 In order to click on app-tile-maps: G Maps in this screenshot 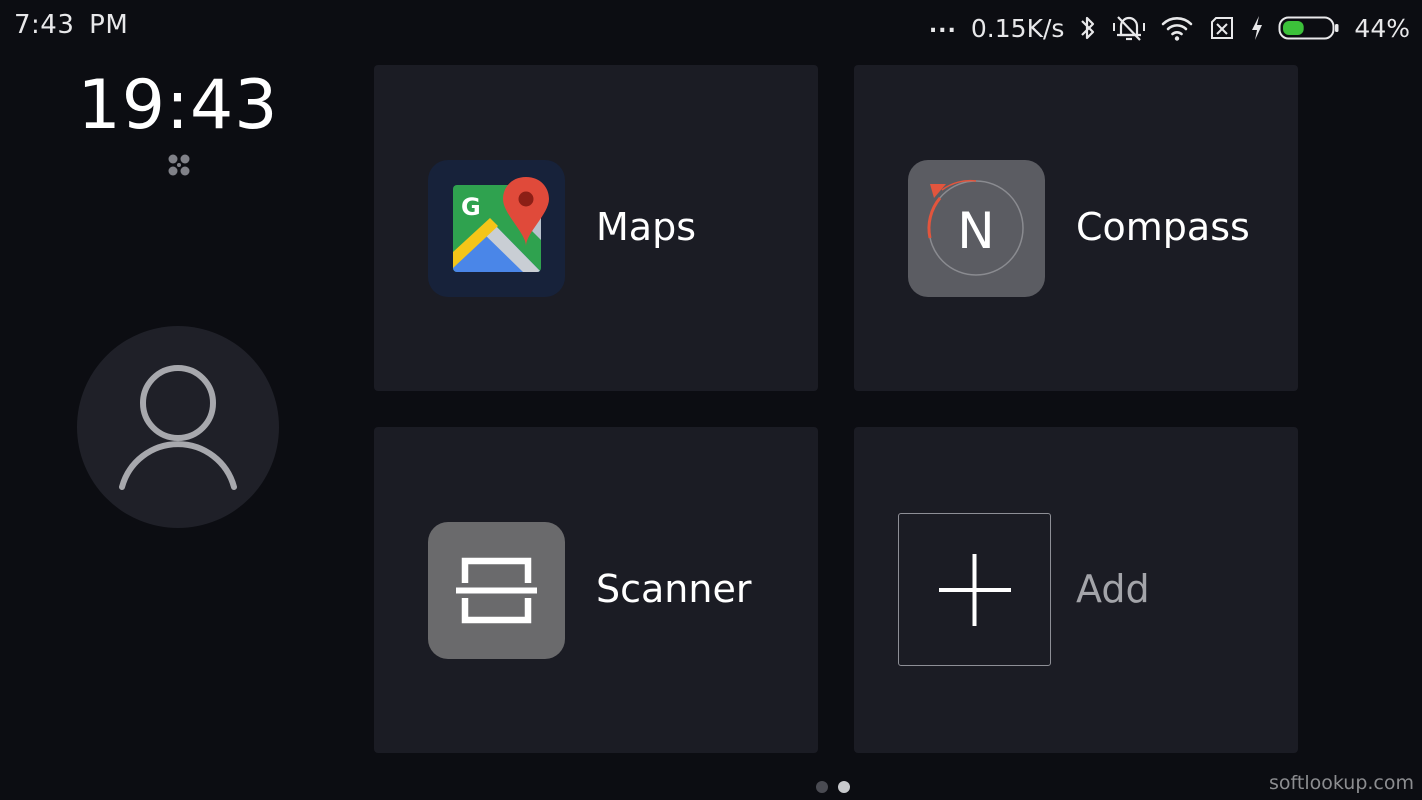, I will do `click(596, 228)`.